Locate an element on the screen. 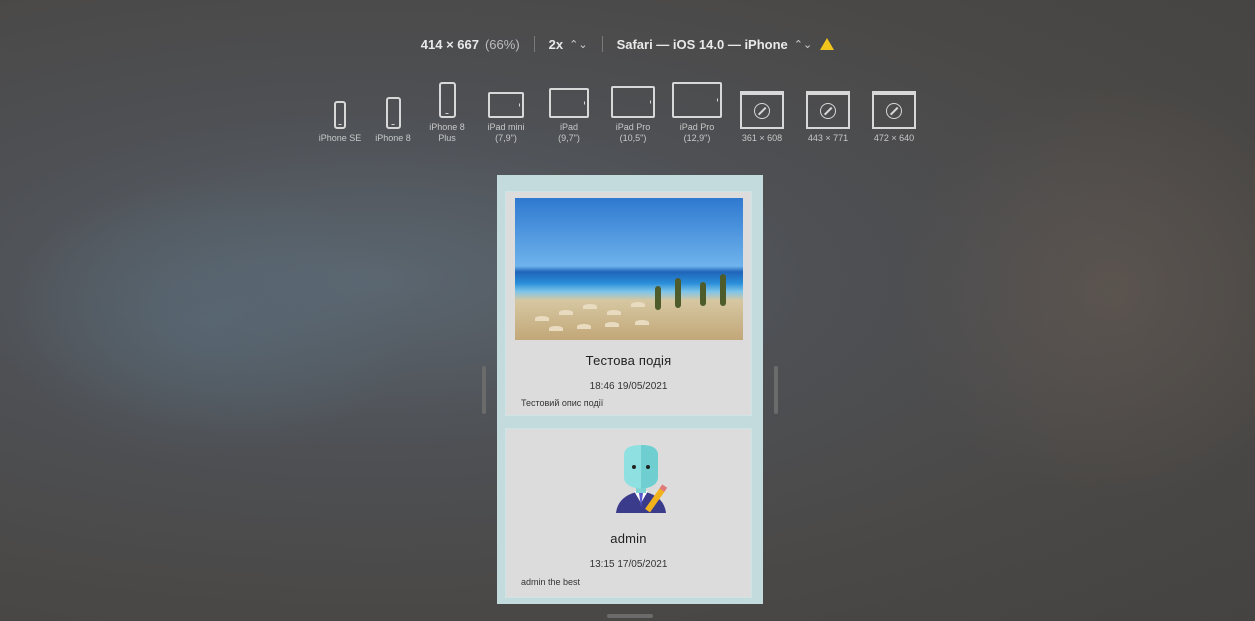 The image size is (1255, 621). post-time: 18:46 19/05/2021 is located at coordinates (628, 386).